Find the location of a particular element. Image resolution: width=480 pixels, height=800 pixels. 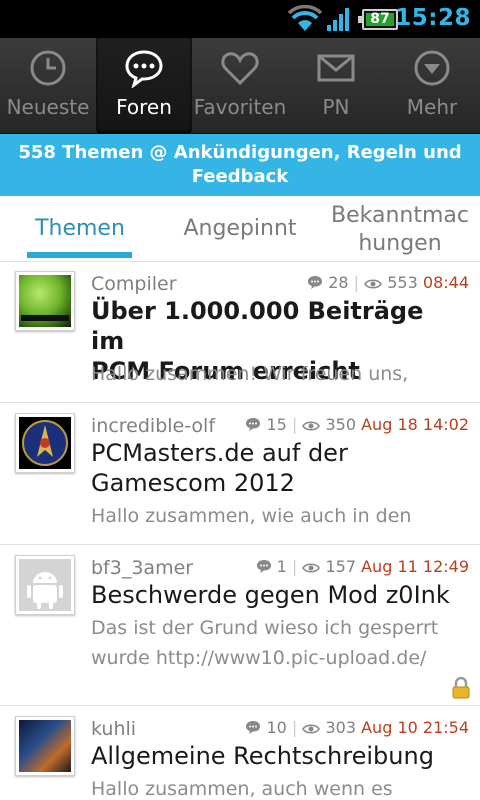

tab-mehr: Mehr is located at coordinates (432, 86).